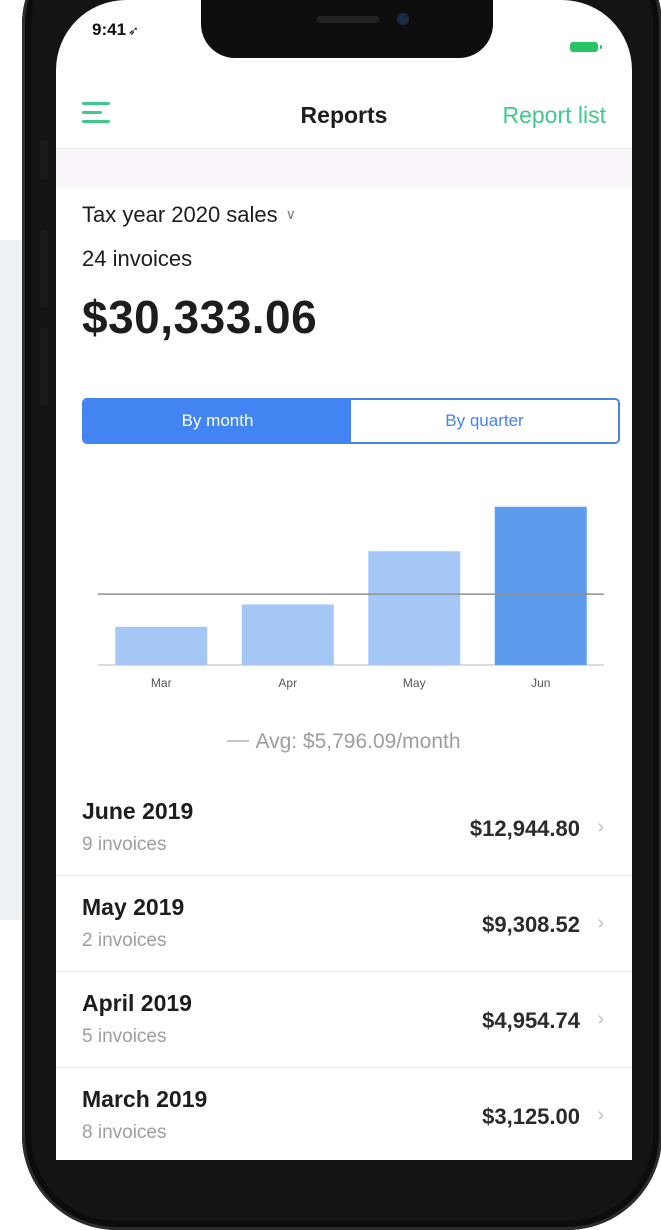 The height and width of the screenshot is (1230, 661). What do you see at coordinates (531, 924) in the screenshot?
I see `row-amount: $9,308.52` at bounding box center [531, 924].